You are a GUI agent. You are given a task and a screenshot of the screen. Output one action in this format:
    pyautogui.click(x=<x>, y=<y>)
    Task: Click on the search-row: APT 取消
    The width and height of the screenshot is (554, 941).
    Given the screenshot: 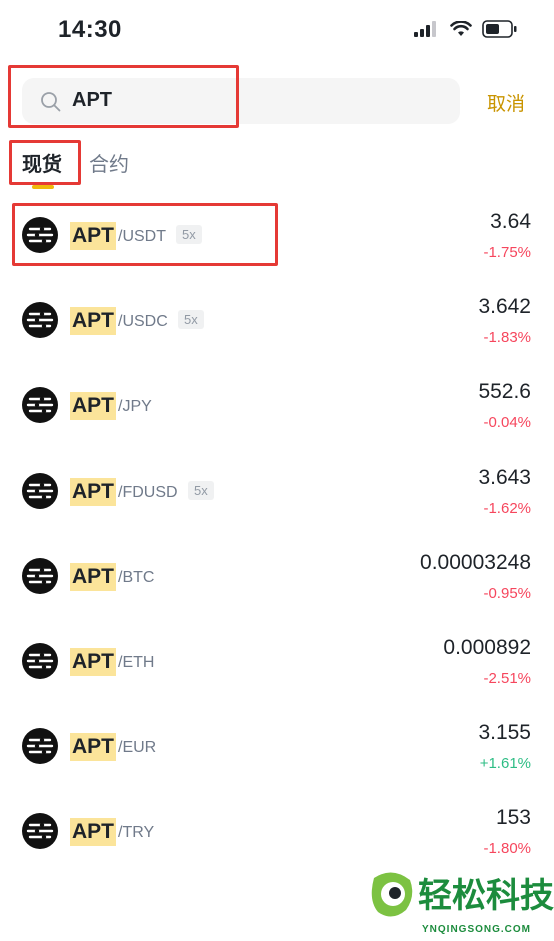 What is the action you would take?
    pyautogui.click(x=277, y=100)
    